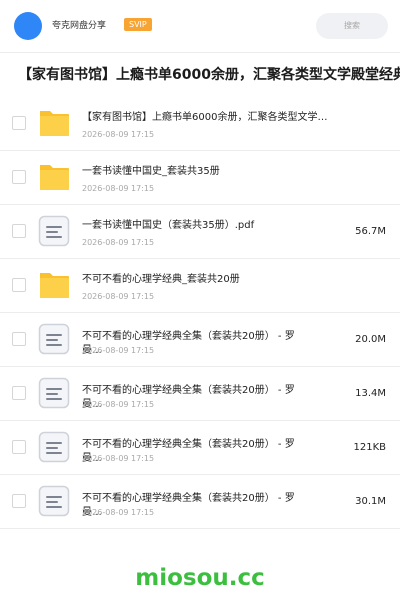 The image size is (400, 600). I want to click on file-size: 121KB, so click(369, 447).